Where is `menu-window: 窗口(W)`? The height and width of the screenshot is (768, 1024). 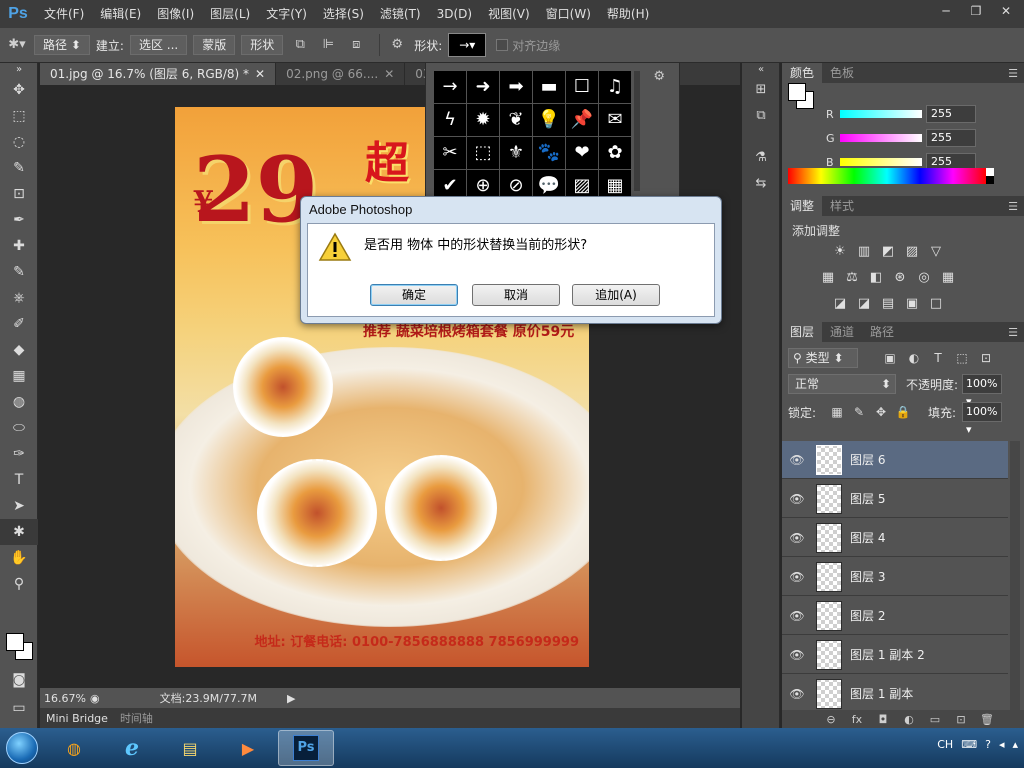 menu-window: 窗口(W) is located at coordinates (568, 14).